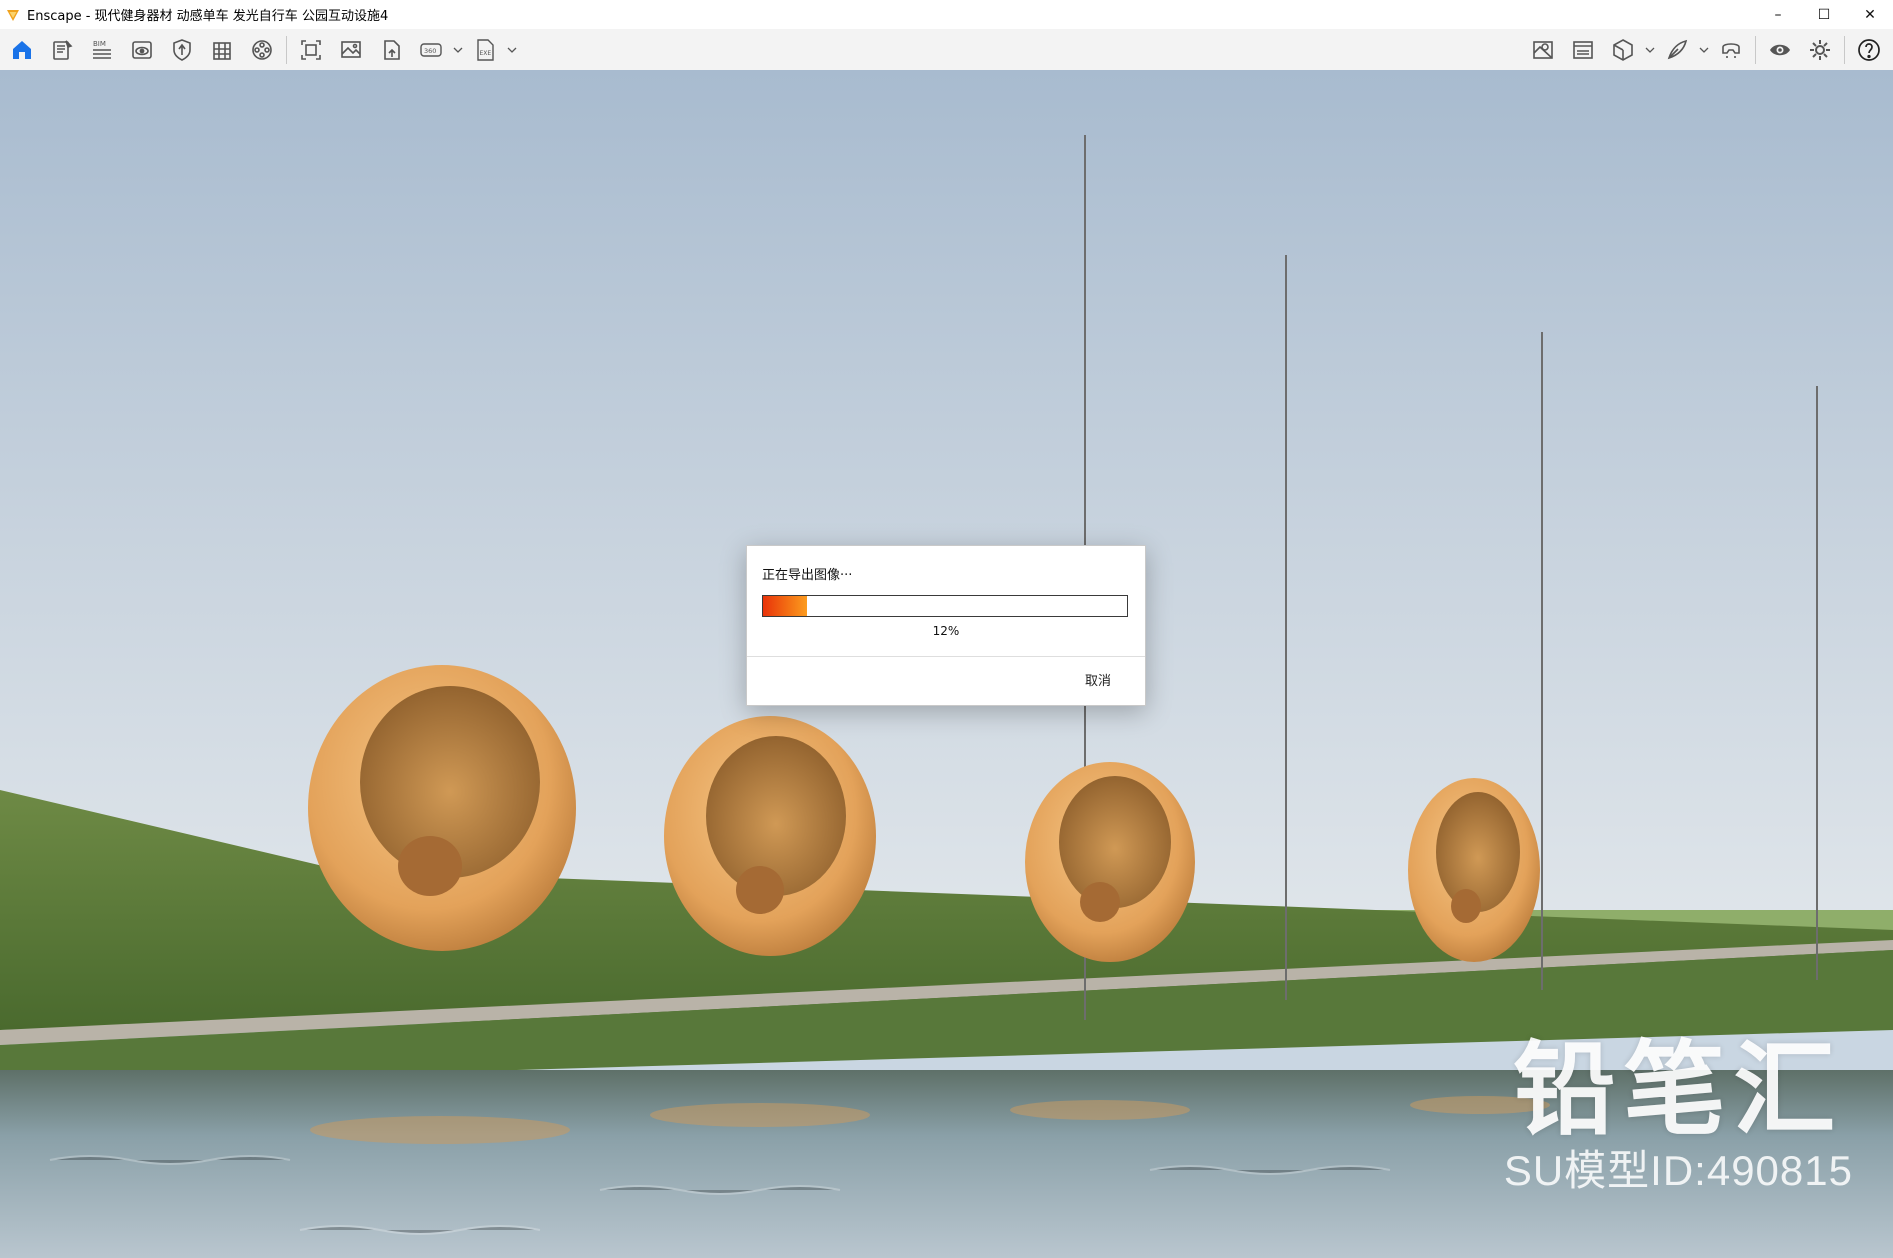  Describe the element at coordinates (946, 61) in the screenshot. I see `main-toolbar: BIM 360 EXE` at that location.